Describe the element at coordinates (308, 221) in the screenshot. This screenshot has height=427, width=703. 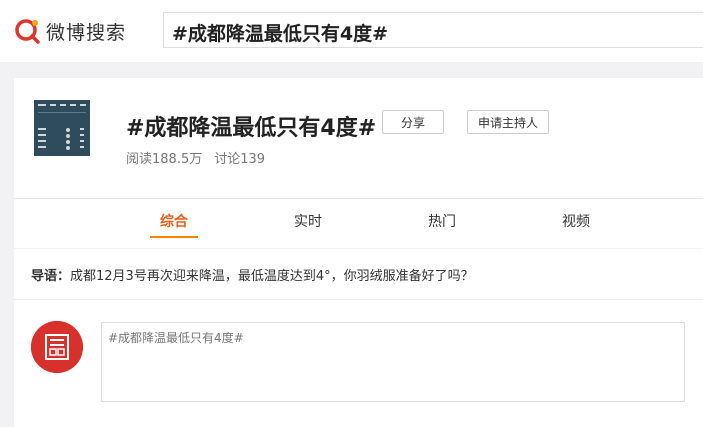
I see `tab-realtime: 实时` at that location.